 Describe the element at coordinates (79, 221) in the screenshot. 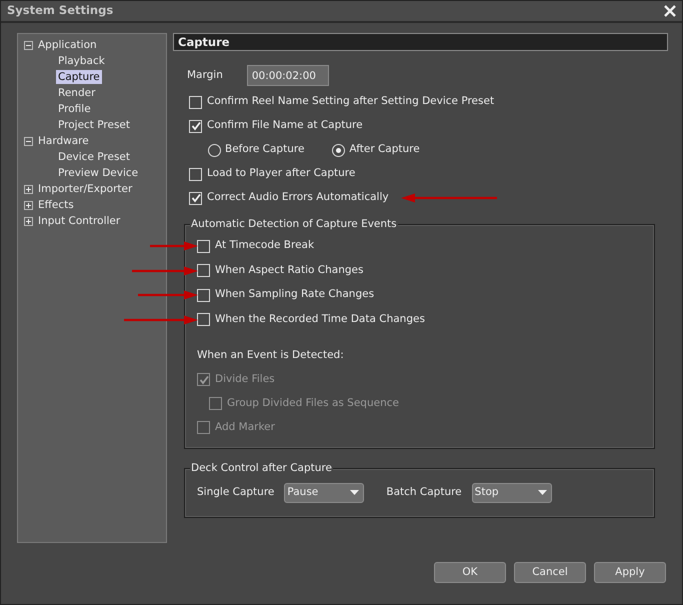

I see `tree-item: Input Controller` at that location.